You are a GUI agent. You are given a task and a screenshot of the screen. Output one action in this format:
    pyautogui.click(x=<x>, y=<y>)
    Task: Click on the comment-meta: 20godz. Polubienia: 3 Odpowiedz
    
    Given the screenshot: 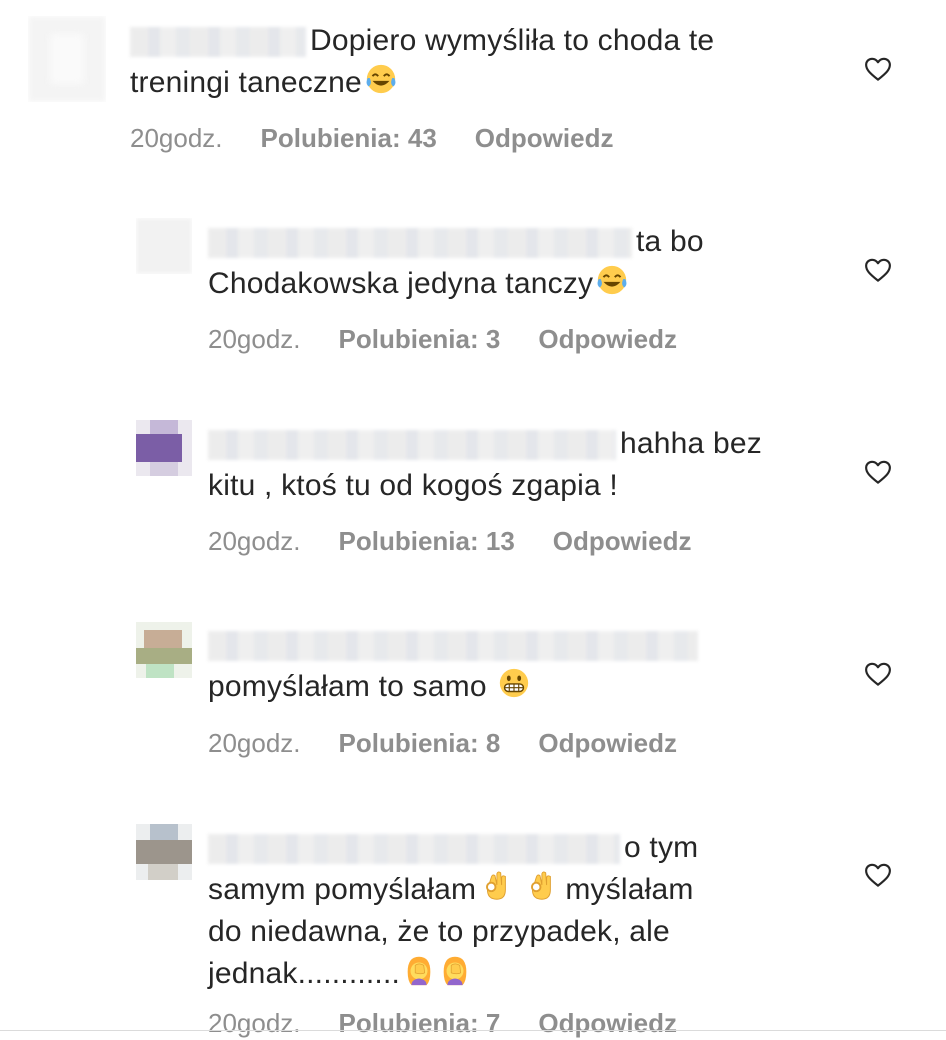 What is the action you would take?
    pyautogui.click(x=461, y=339)
    